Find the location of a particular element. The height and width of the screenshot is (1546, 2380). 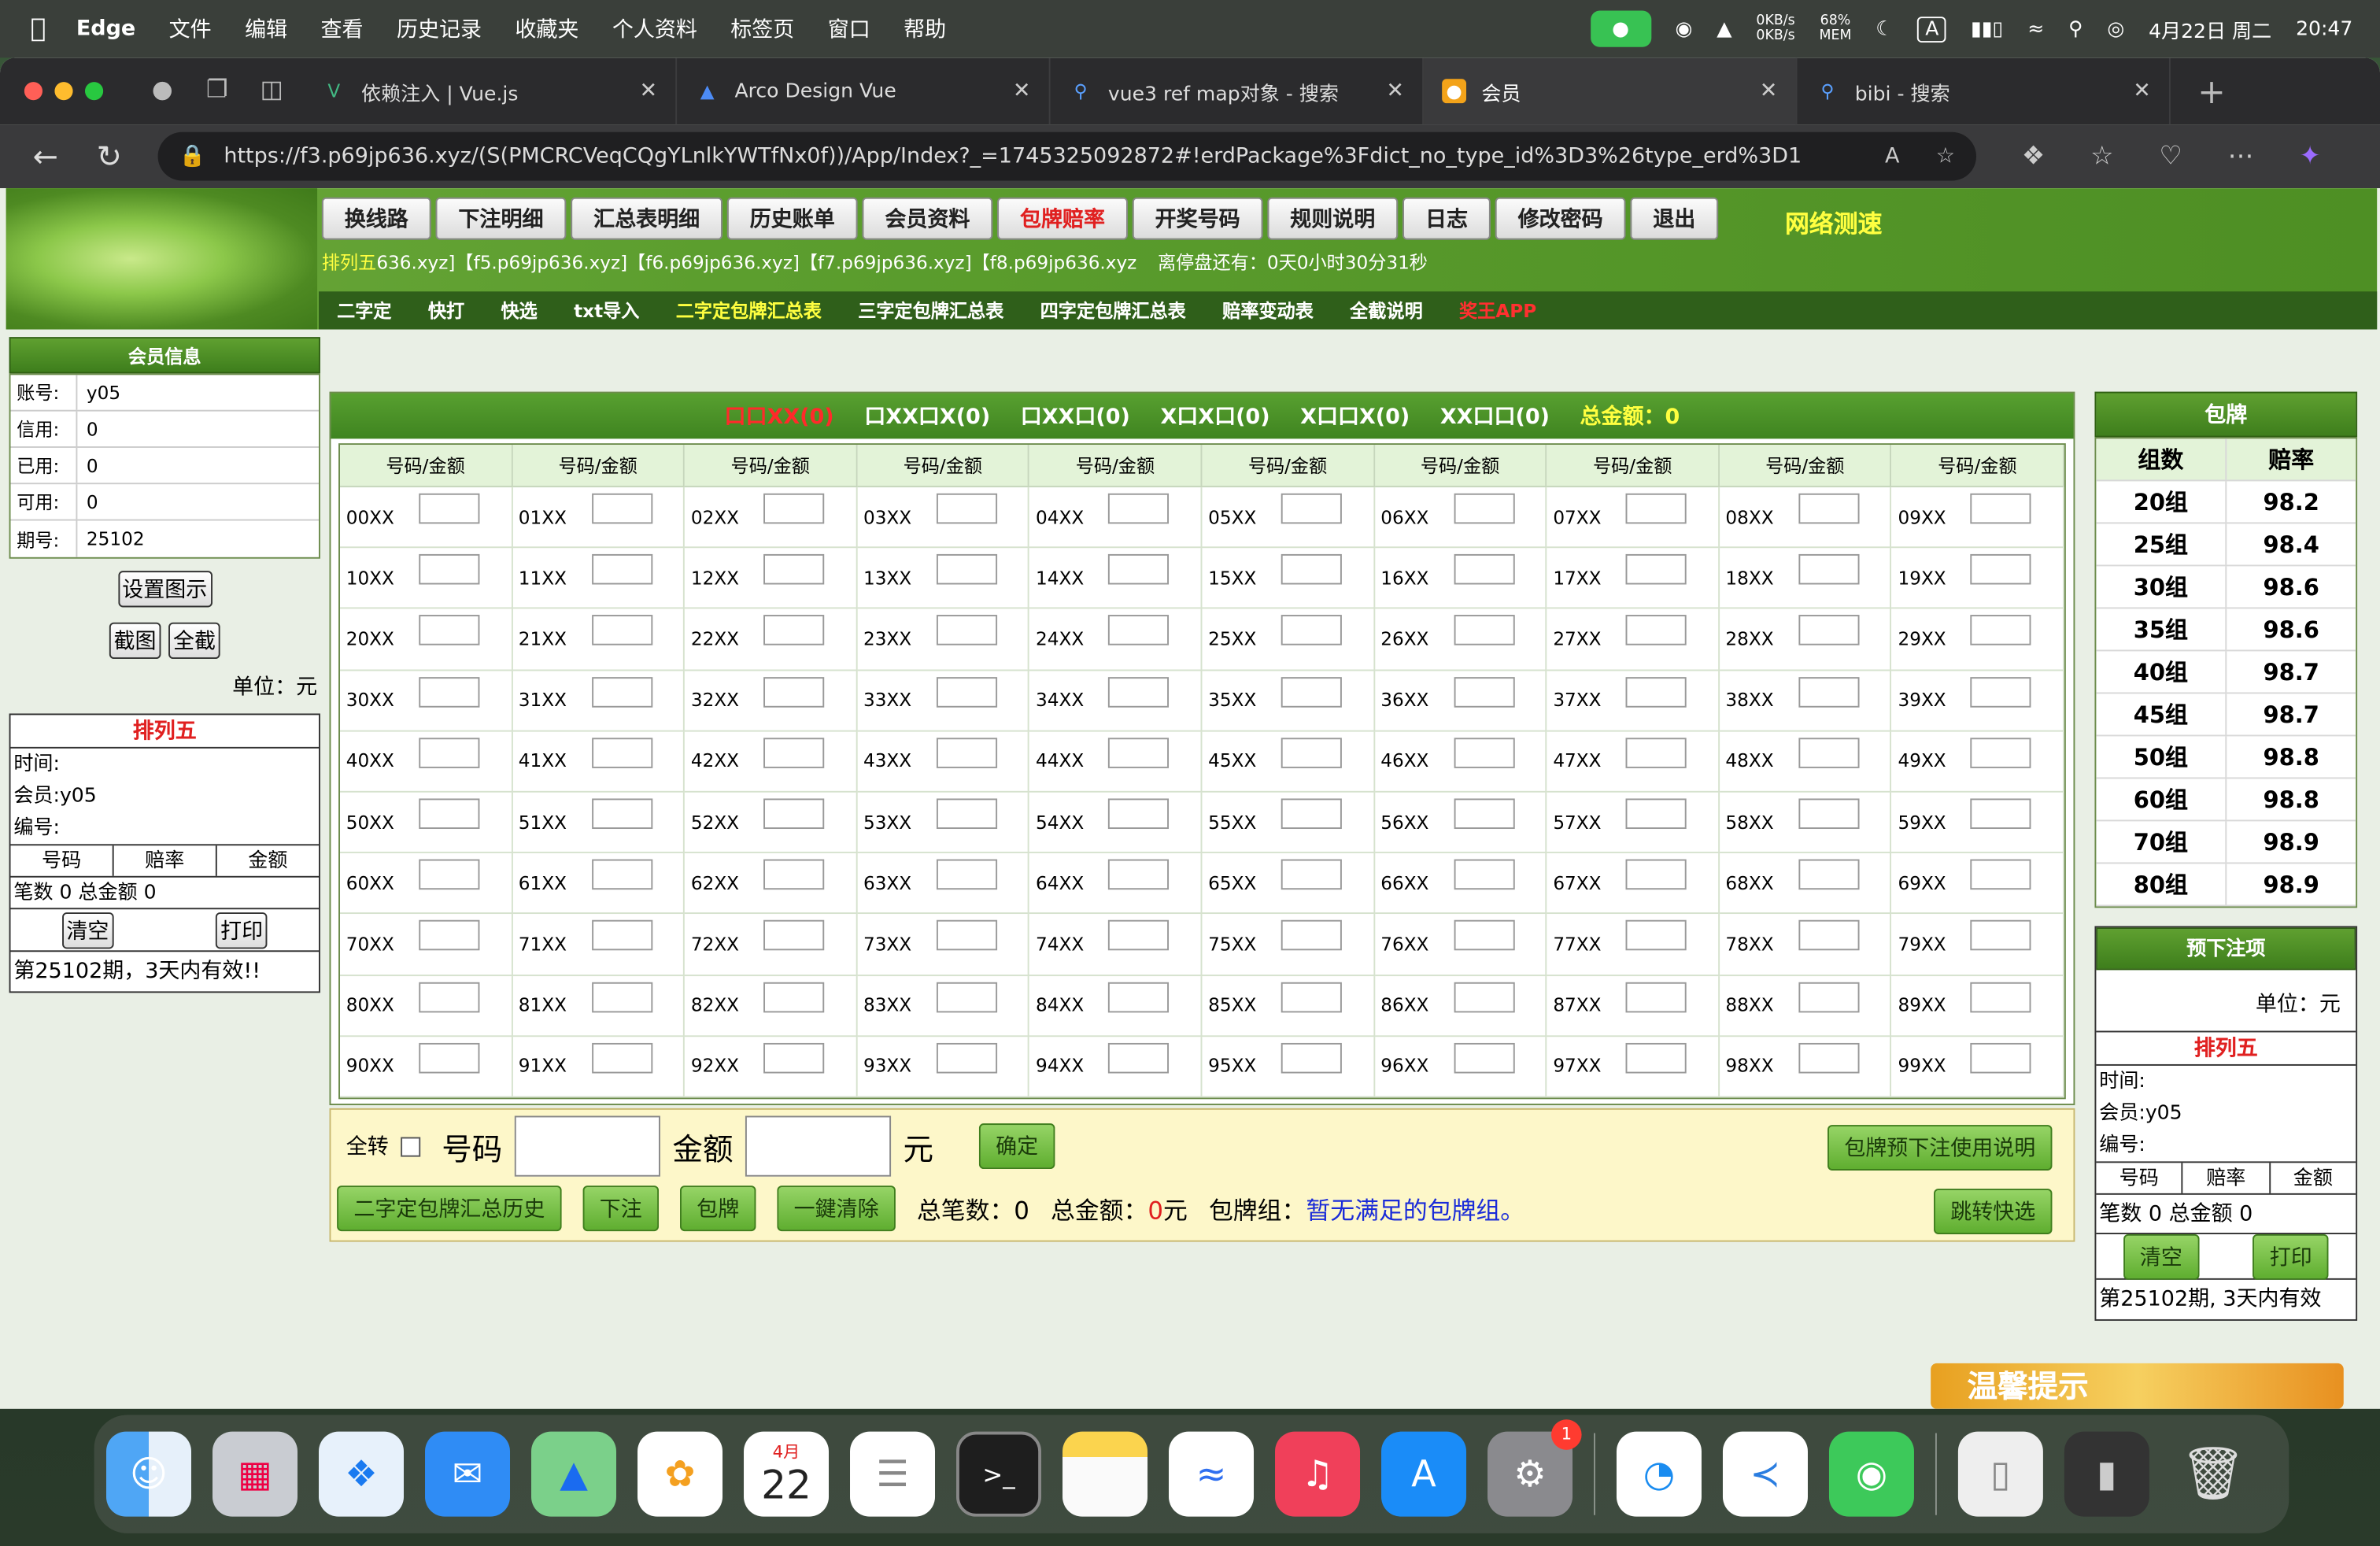

pattern-tab: 口XX口X(0) is located at coordinates (927, 416).